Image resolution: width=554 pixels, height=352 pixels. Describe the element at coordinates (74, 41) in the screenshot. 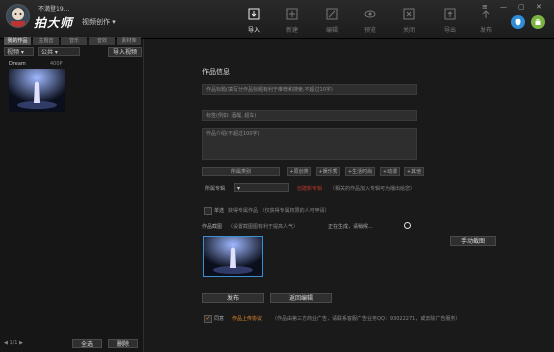

I see `tab-music: 音乐` at that location.